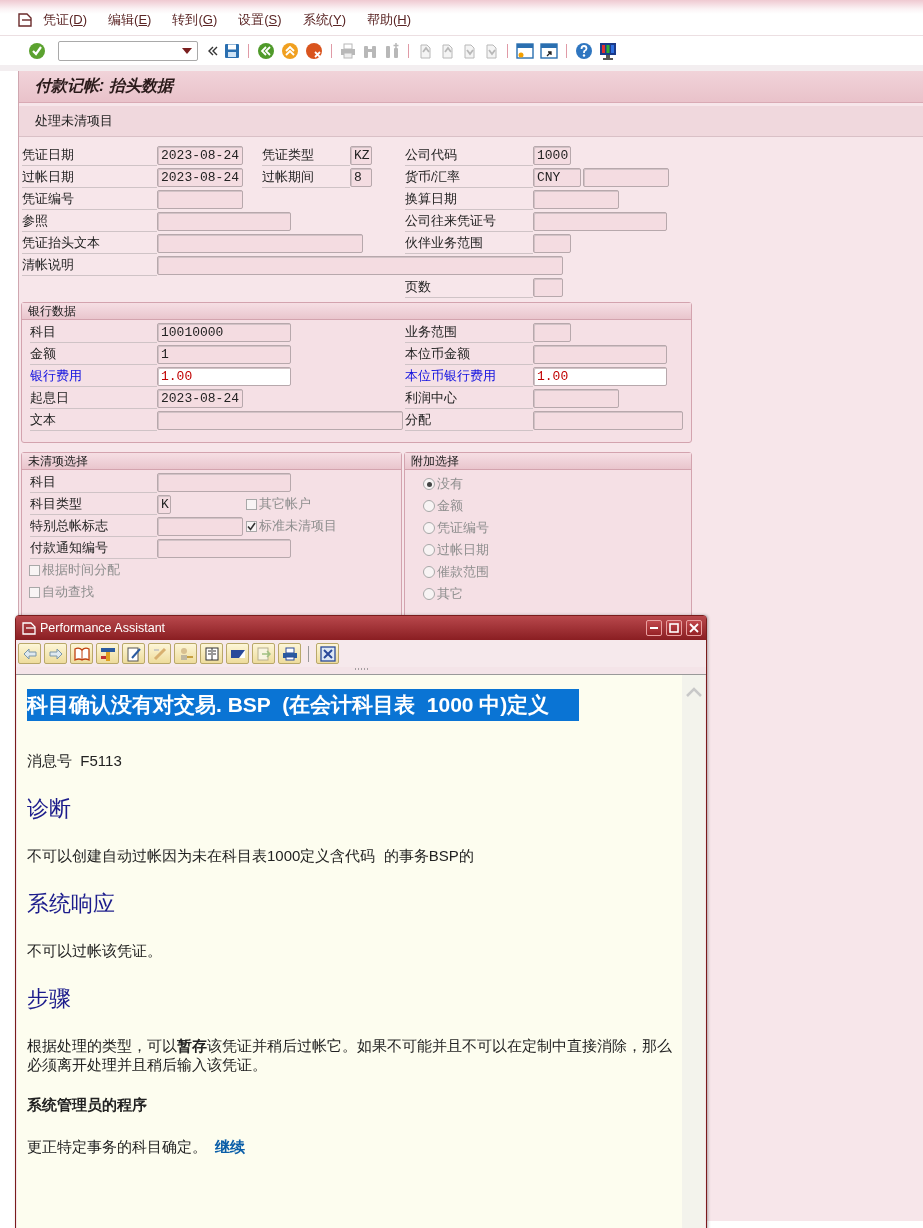 The image size is (923, 1228). Describe the element at coordinates (348, 50) in the screenshot. I see `printer-icon` at that location.